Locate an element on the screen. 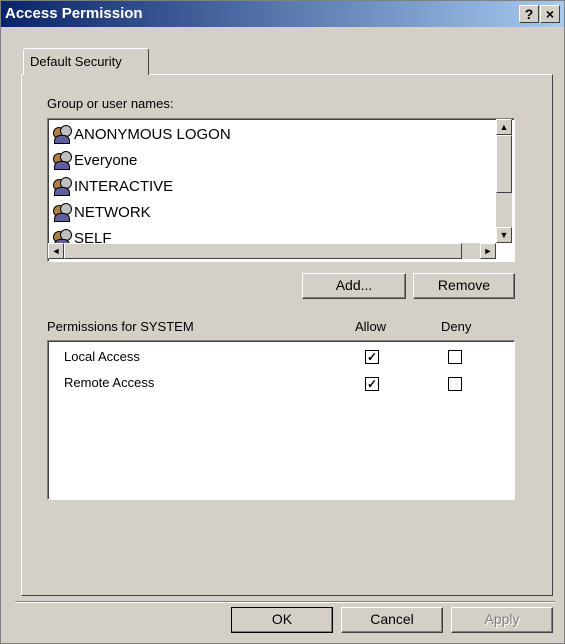 The image size is (565, 644). list-item-label: ANONYMOUS LOGON is located at coordinates (152, 134).